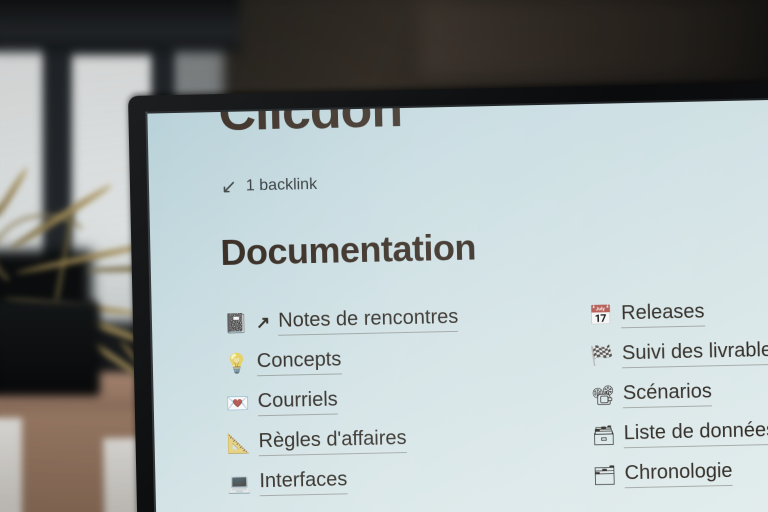 This screenshot has height=512, width=768. I want to click on list-item: 📐 Règles d'affaires, so click(345, 441).